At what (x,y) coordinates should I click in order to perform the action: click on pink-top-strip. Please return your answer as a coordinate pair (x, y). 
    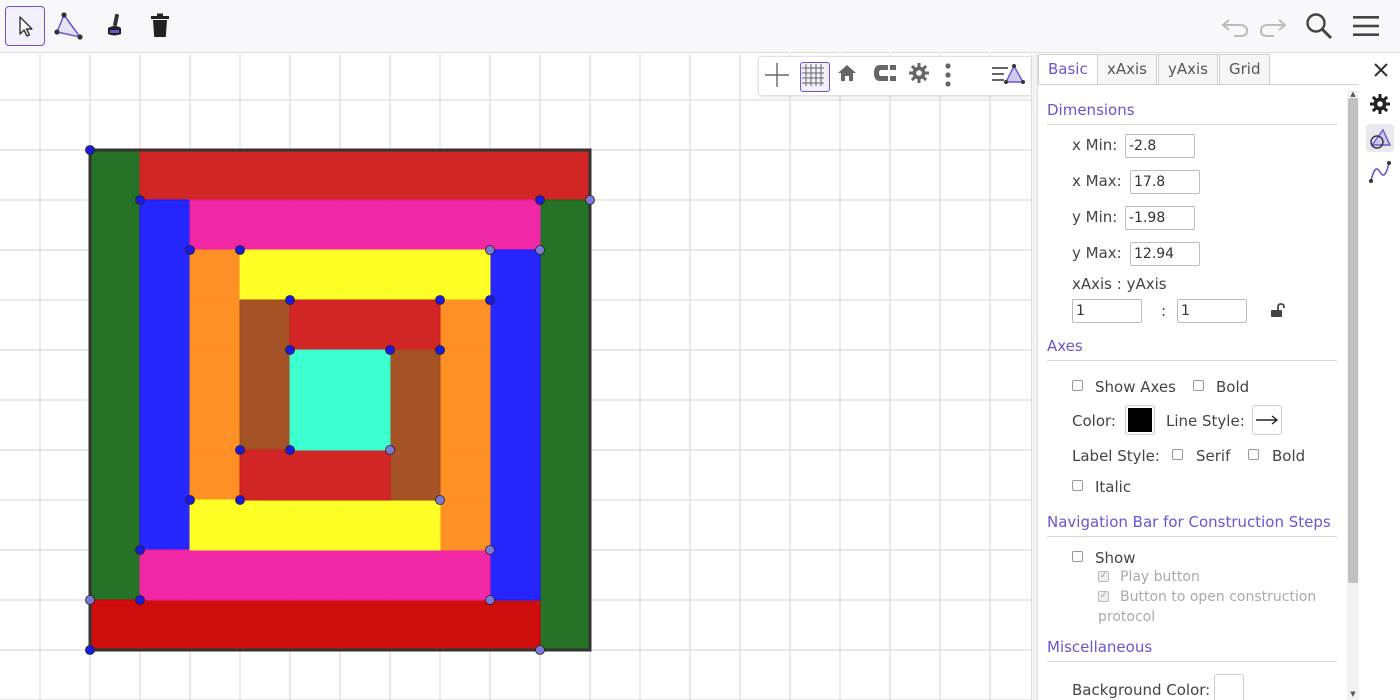
    Looking at the image, I should click on (365, 225).